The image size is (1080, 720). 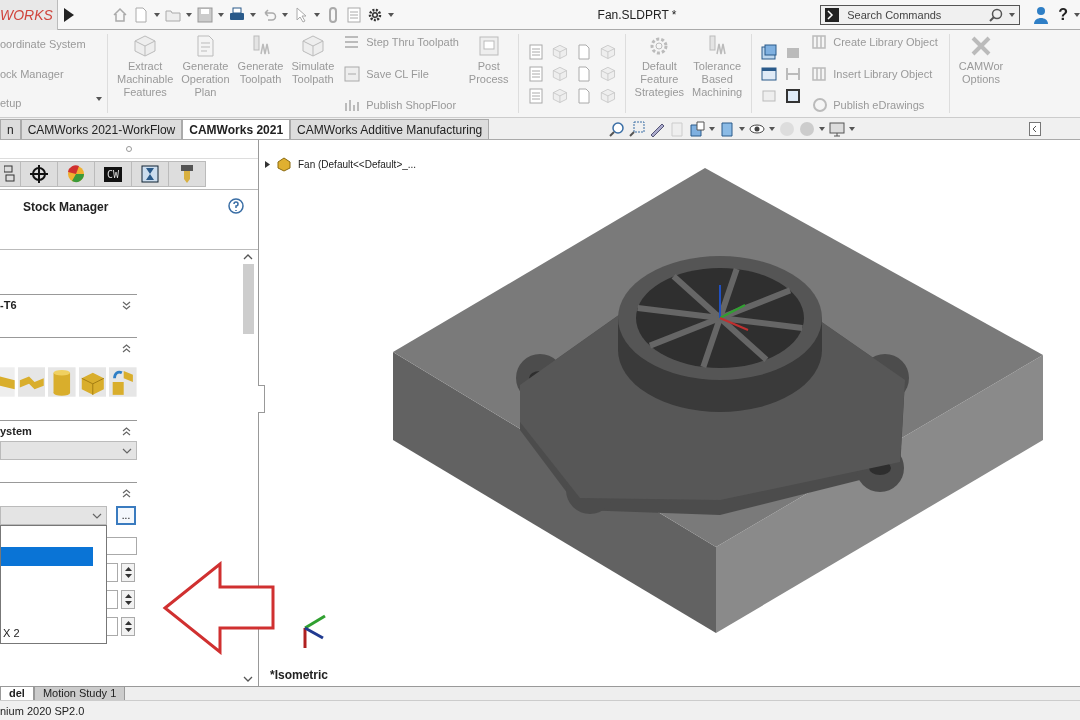 I want to click on tab: del, so click(x=17, y=694).